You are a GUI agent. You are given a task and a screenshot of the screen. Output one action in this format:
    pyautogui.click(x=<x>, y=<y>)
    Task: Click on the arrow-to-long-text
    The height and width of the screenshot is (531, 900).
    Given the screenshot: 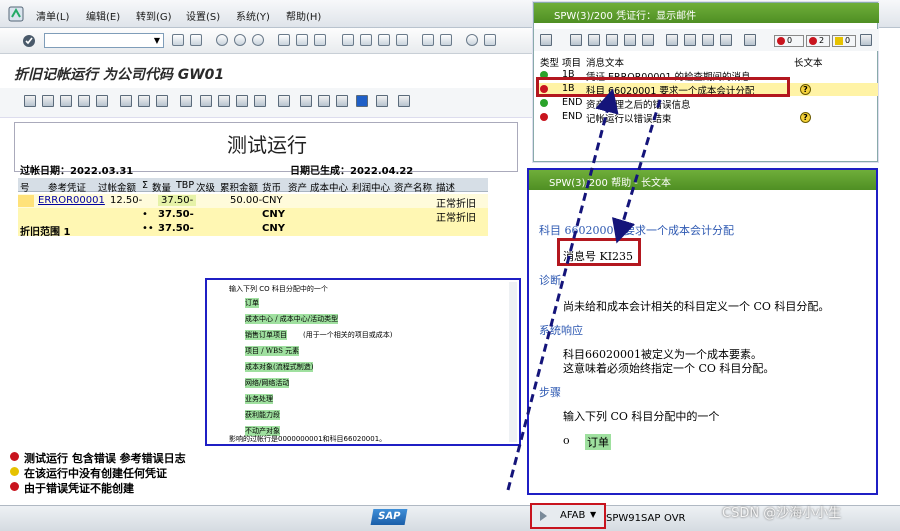 What is the action you would take?
    pyautogui.click(x=636, y=171)
    